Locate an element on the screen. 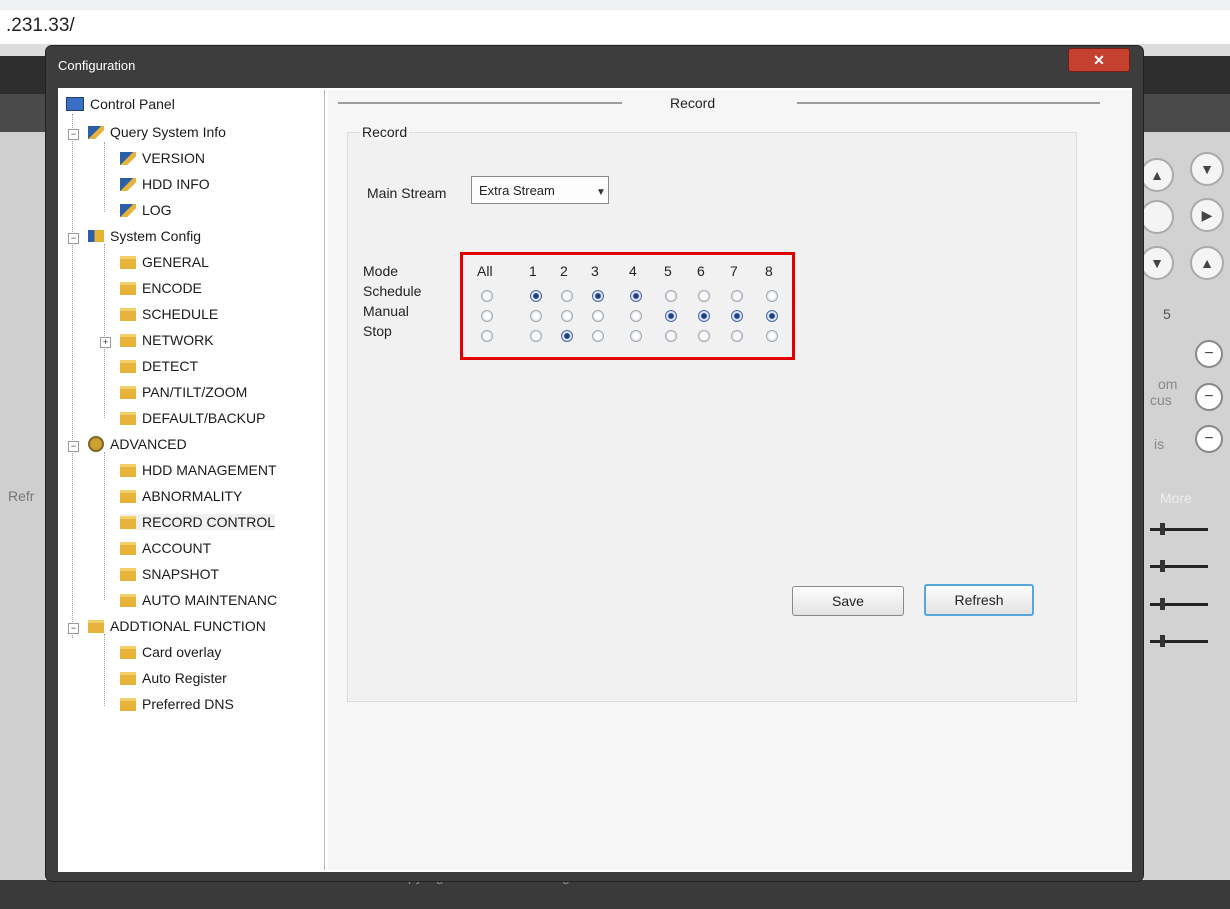 The height and width of the screenshot is (909, 1230). address-text: .231.33/ is located at coordinates (40, 26).